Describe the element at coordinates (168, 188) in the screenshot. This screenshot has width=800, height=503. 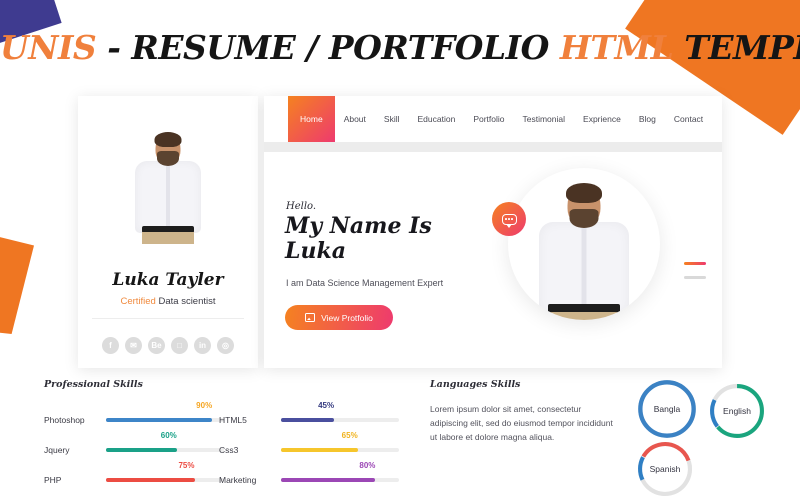
I see `profile-photo` at that location.